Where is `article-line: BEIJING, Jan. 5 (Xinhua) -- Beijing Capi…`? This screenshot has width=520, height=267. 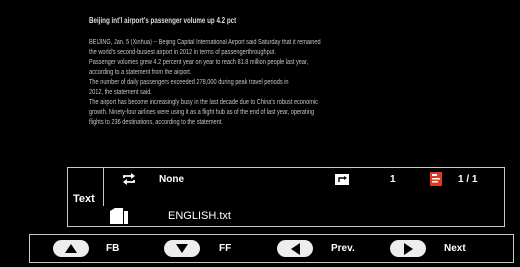
article-line: BEIJING, Jan. 5 (Xinhua) -- Beijing Capi… is located at coordinates (205, 42).